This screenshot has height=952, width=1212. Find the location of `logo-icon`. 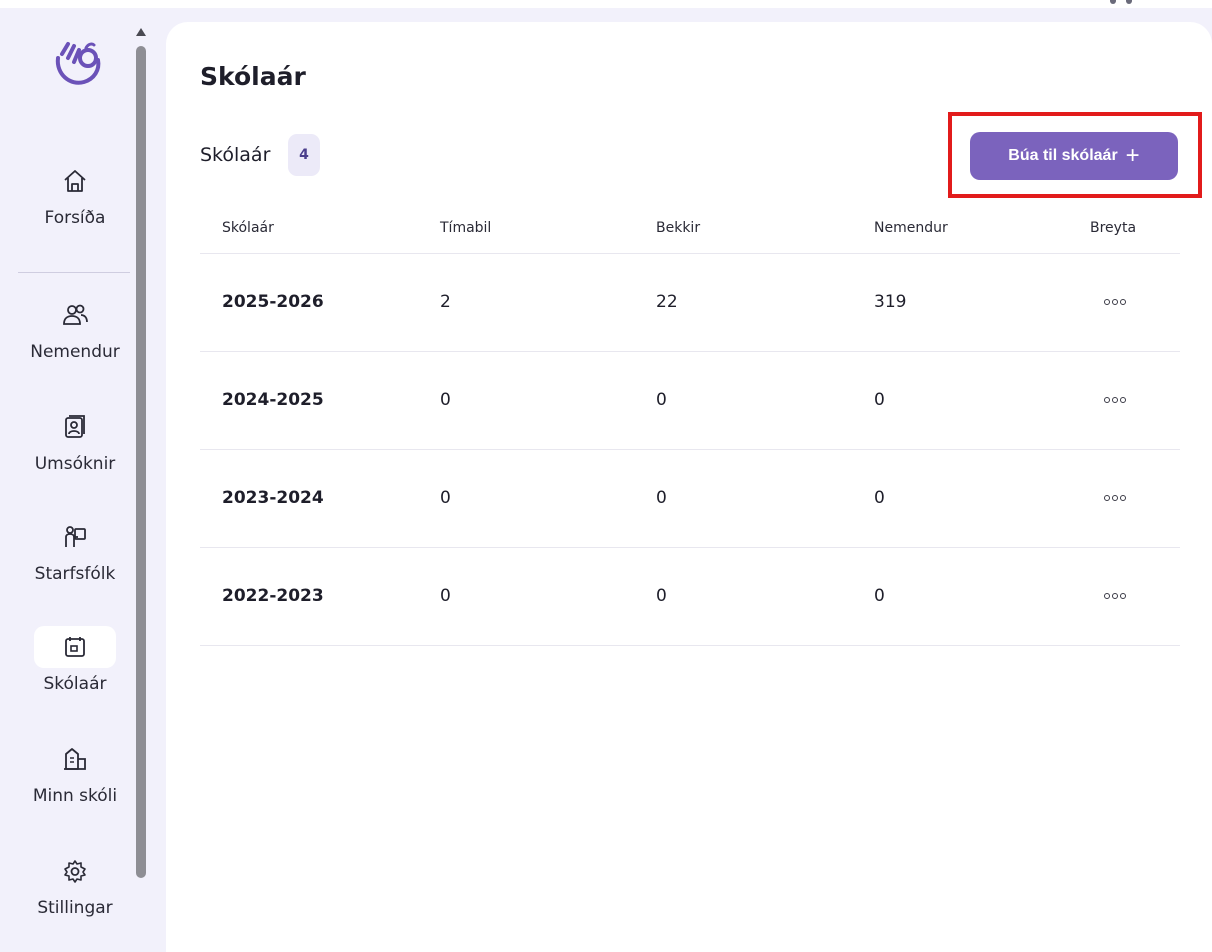

logo-icon is located at coordinates (78, 63).